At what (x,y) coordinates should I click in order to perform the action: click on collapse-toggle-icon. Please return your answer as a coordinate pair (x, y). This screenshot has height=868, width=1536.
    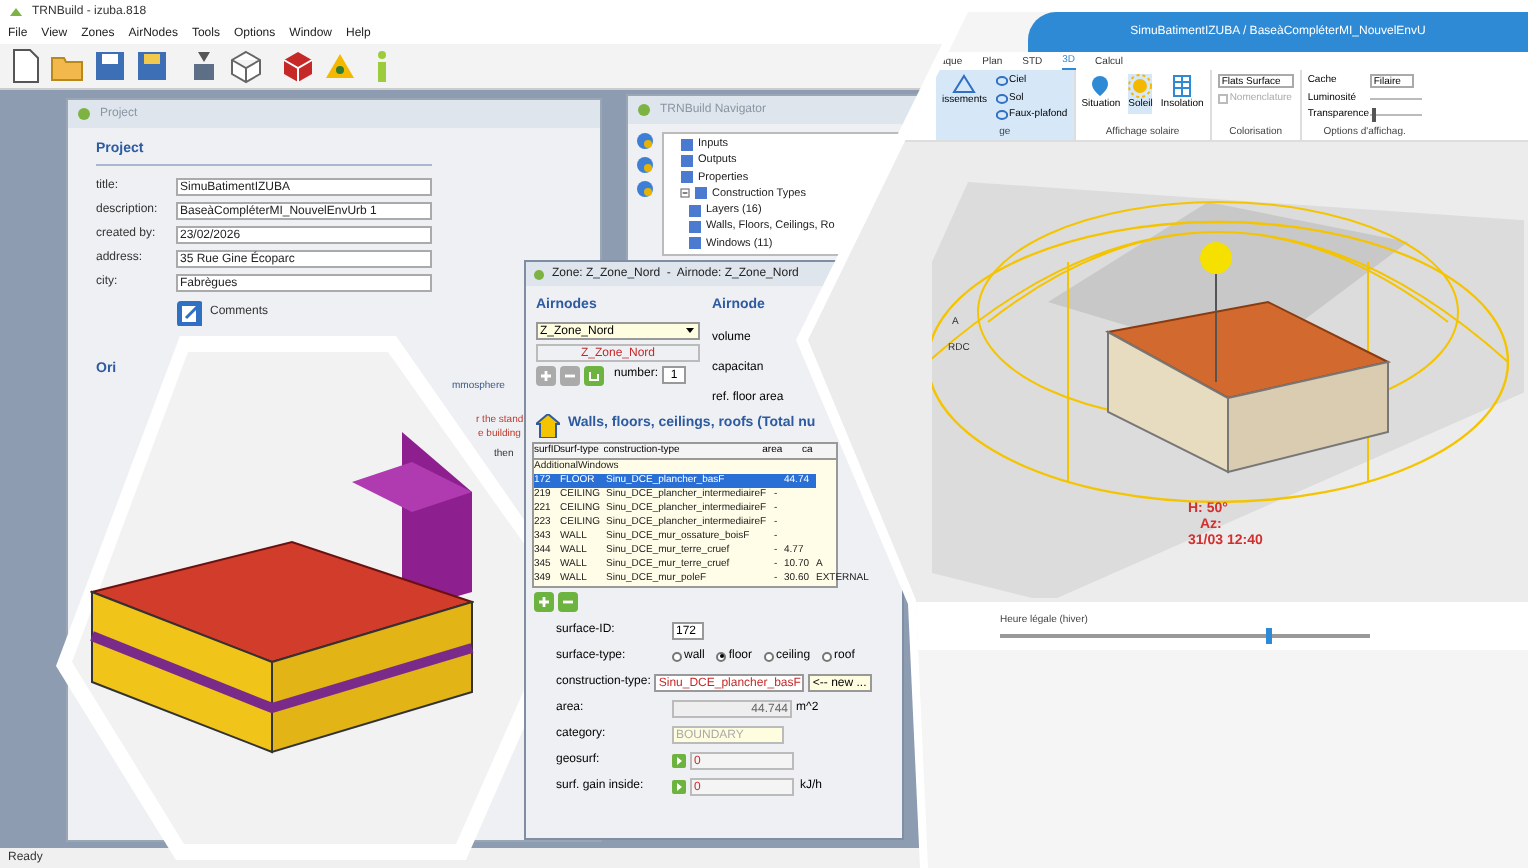
    Looking at the image, I should click on (685, 193).